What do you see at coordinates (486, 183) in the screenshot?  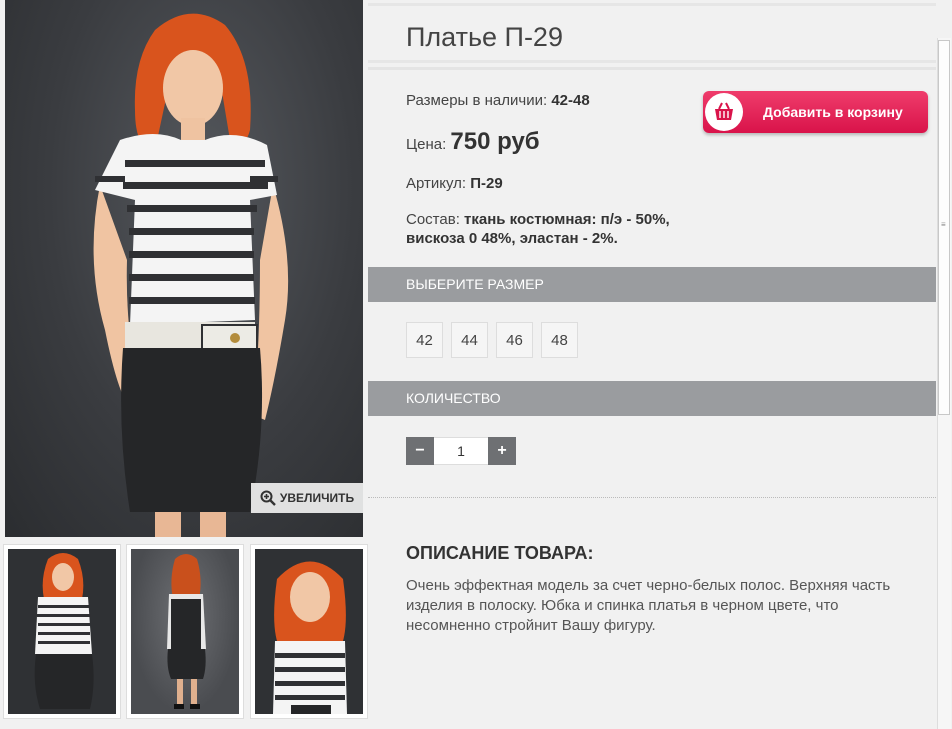 I see `article-value: П-29` at bounding box center [486, 183].